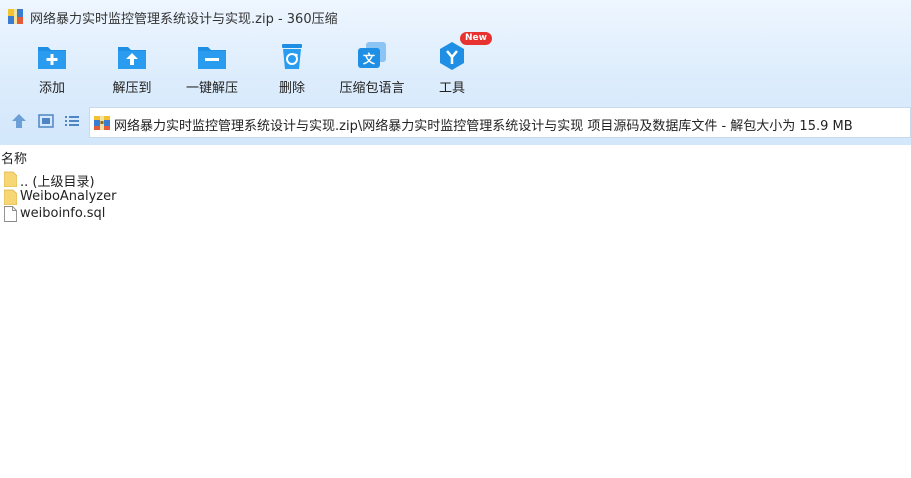  I want to click on one-click-extract-button: 一键解压, so click(212, 67).